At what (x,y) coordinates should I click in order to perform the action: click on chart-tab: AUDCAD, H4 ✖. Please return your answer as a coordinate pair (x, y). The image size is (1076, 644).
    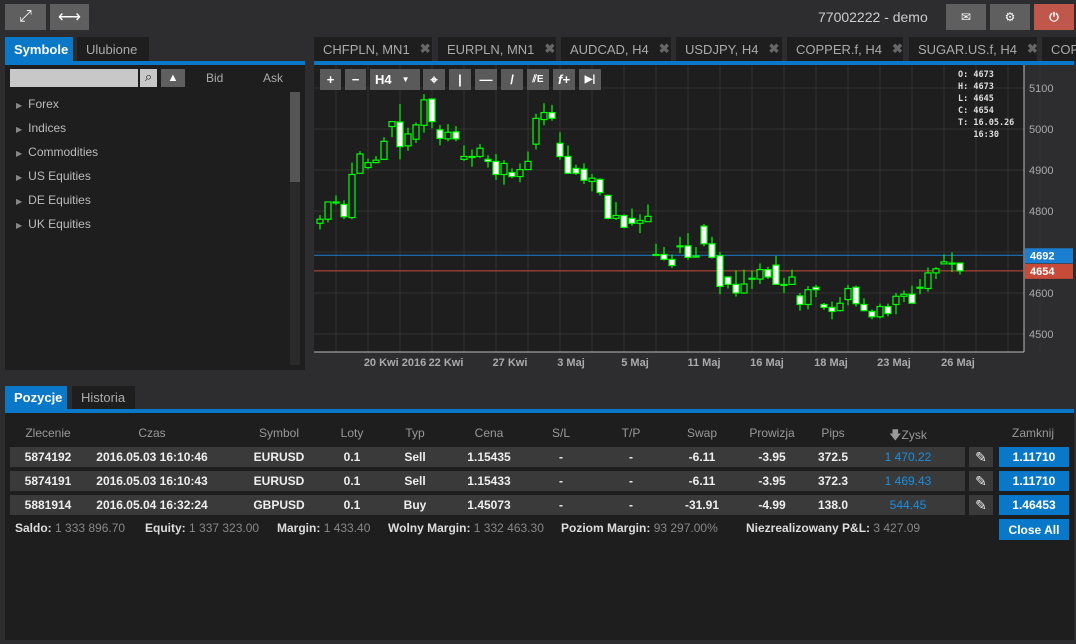
    Looking at the image, I should click on (616, 49).